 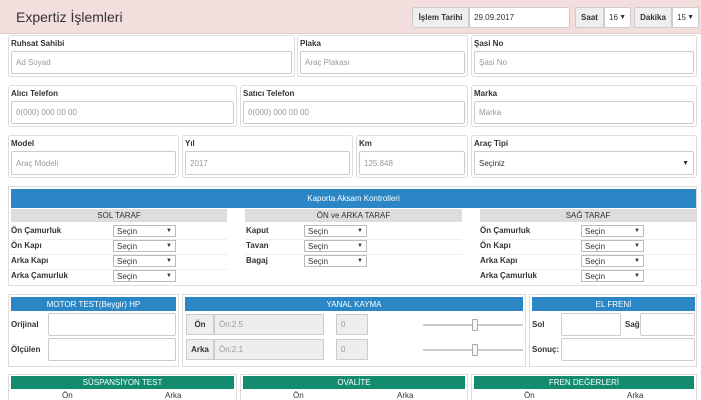 I want to click on ovalite-col-arka: Arka, so click(x=405, y=395).